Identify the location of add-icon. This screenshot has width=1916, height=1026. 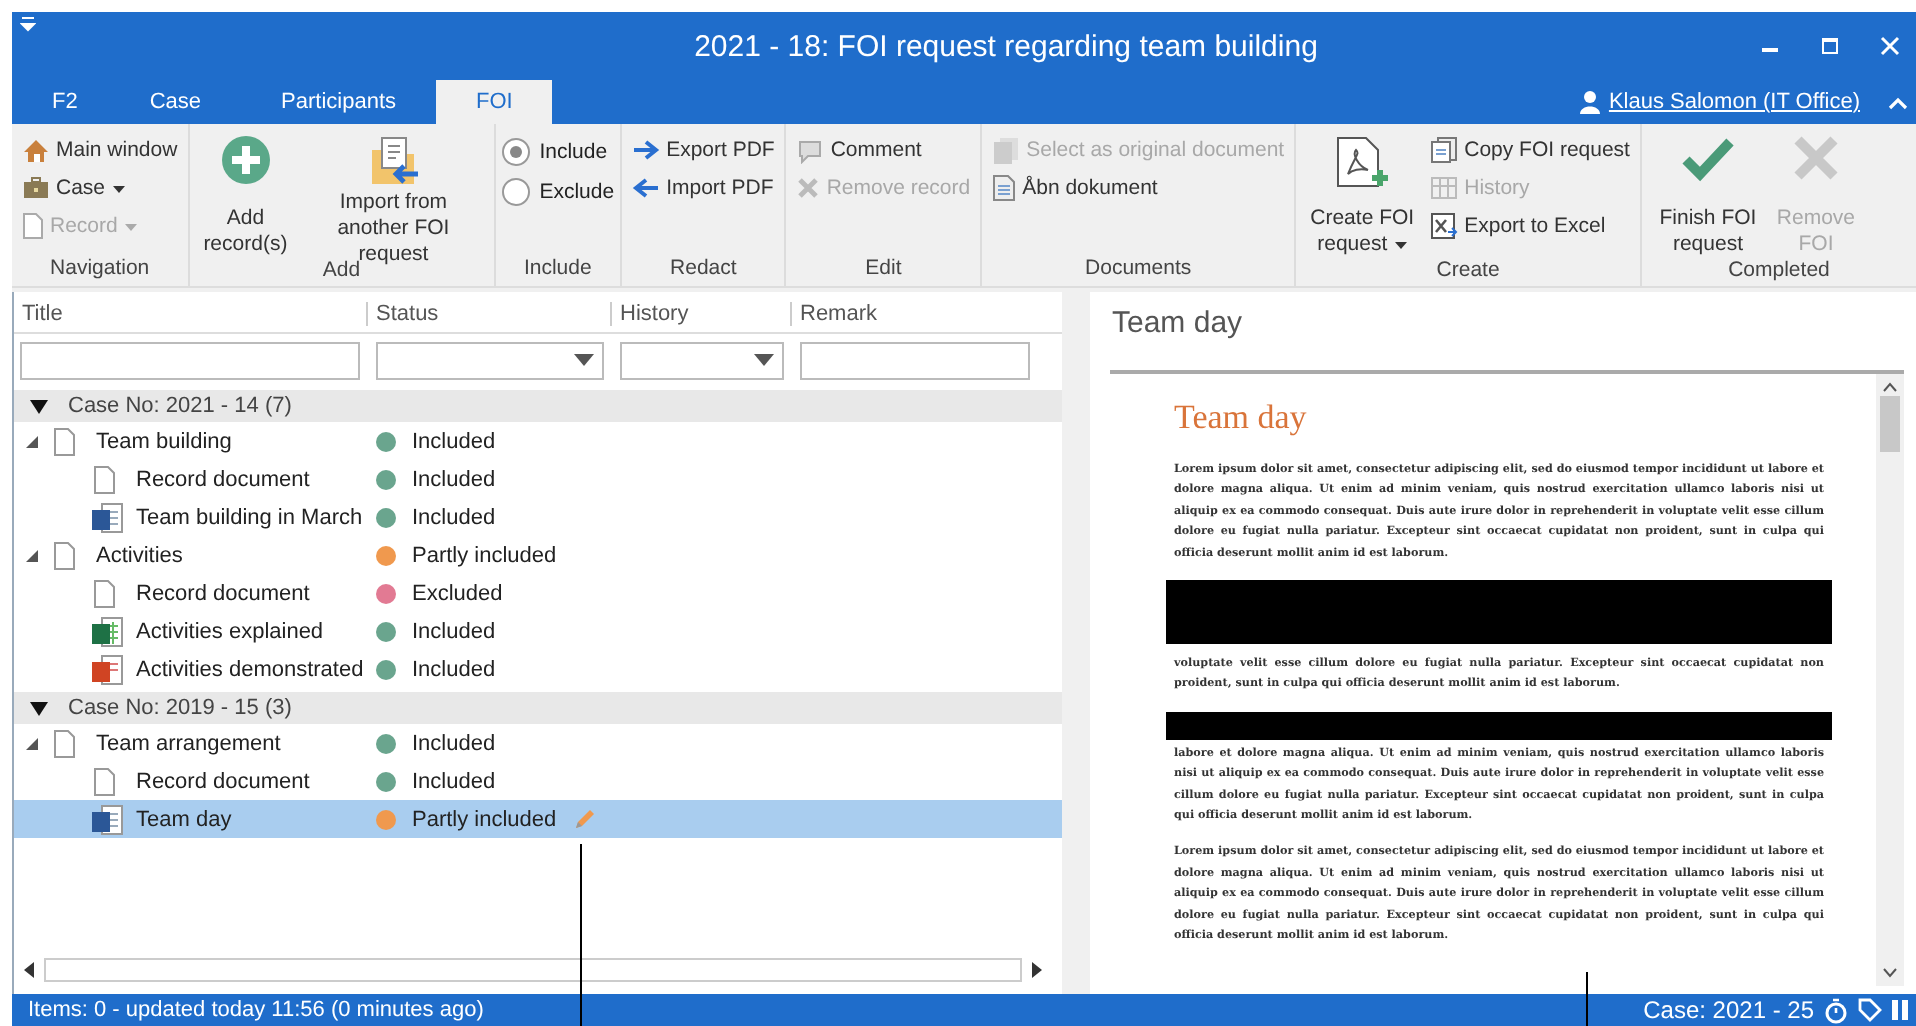
(245, 160).